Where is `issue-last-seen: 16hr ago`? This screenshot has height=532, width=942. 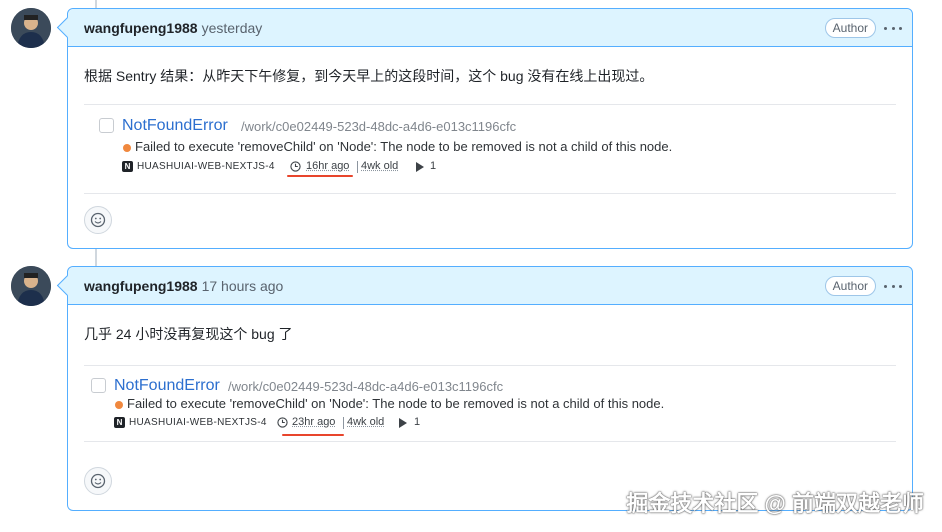
issue-last-seen: 16hr ago is located at coordinates (327, 166).